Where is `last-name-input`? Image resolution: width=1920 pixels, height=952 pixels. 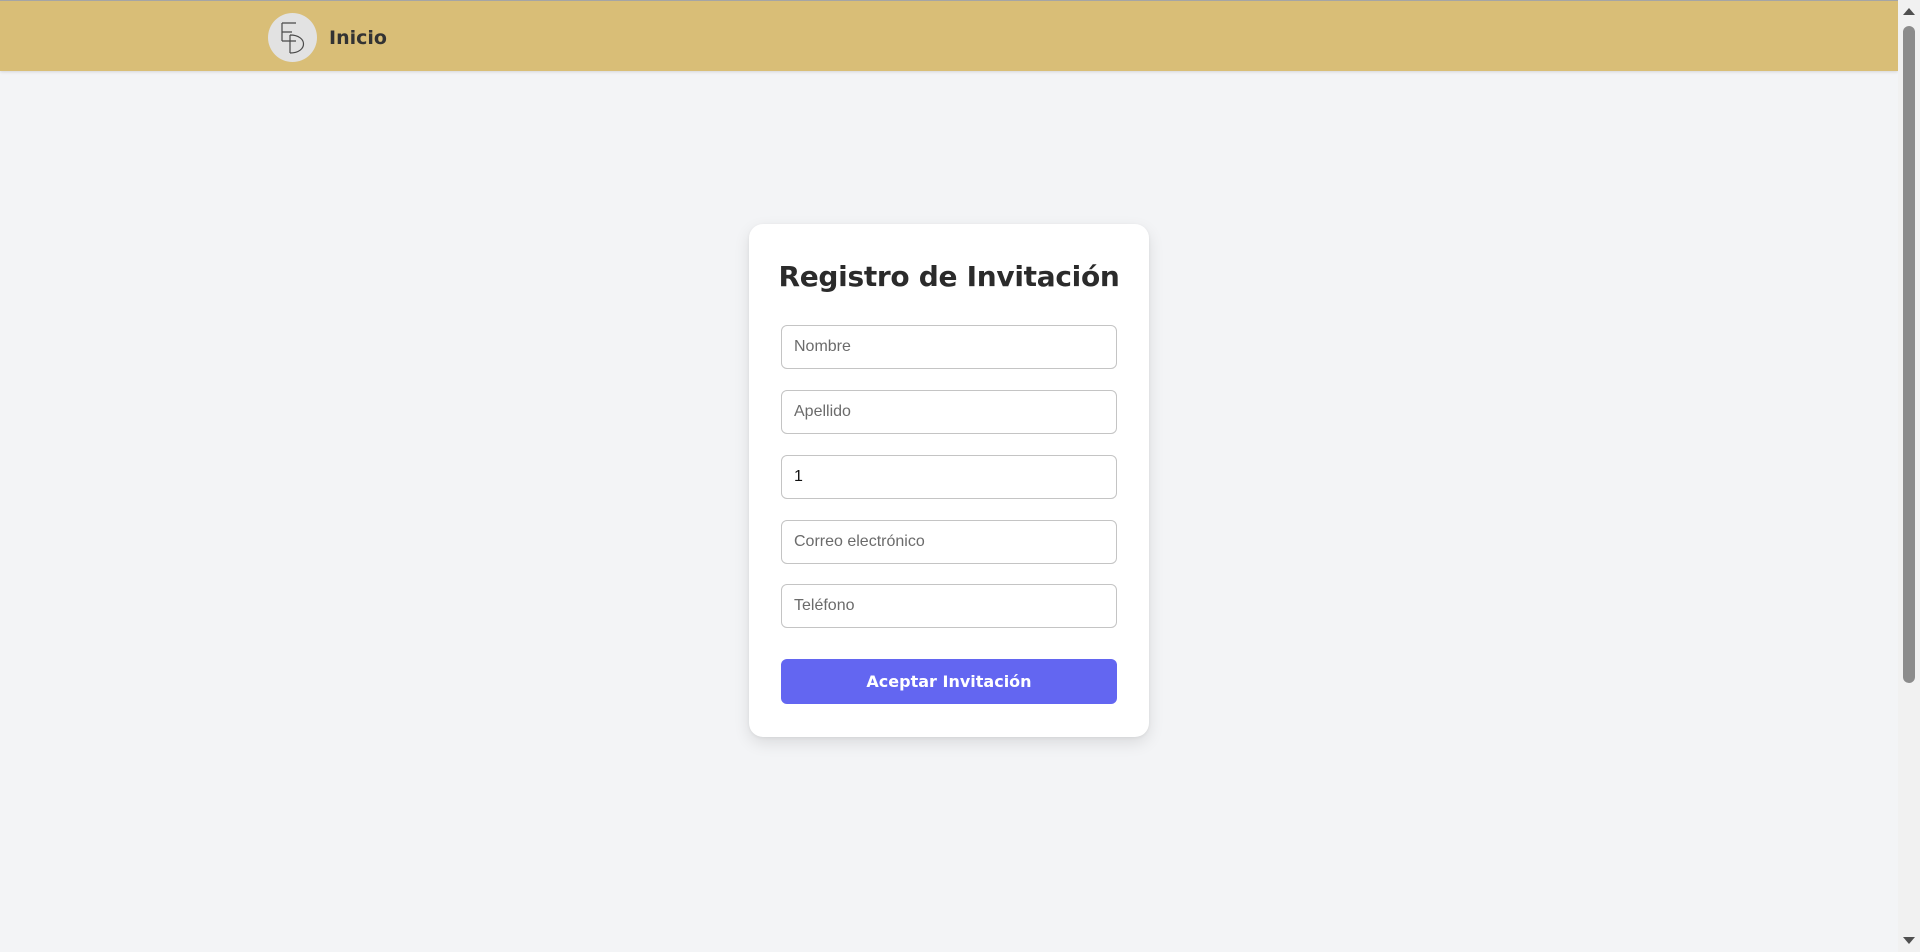 last-name-input is located at coordinates (949, 412).